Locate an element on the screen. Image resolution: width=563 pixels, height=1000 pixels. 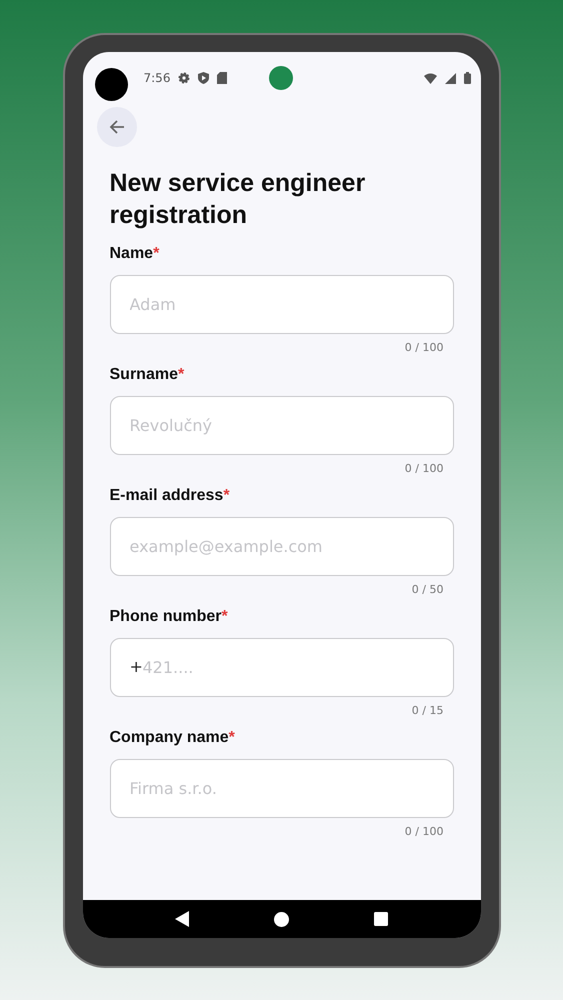
text-field: Adam is located at coordinates (282, 304).